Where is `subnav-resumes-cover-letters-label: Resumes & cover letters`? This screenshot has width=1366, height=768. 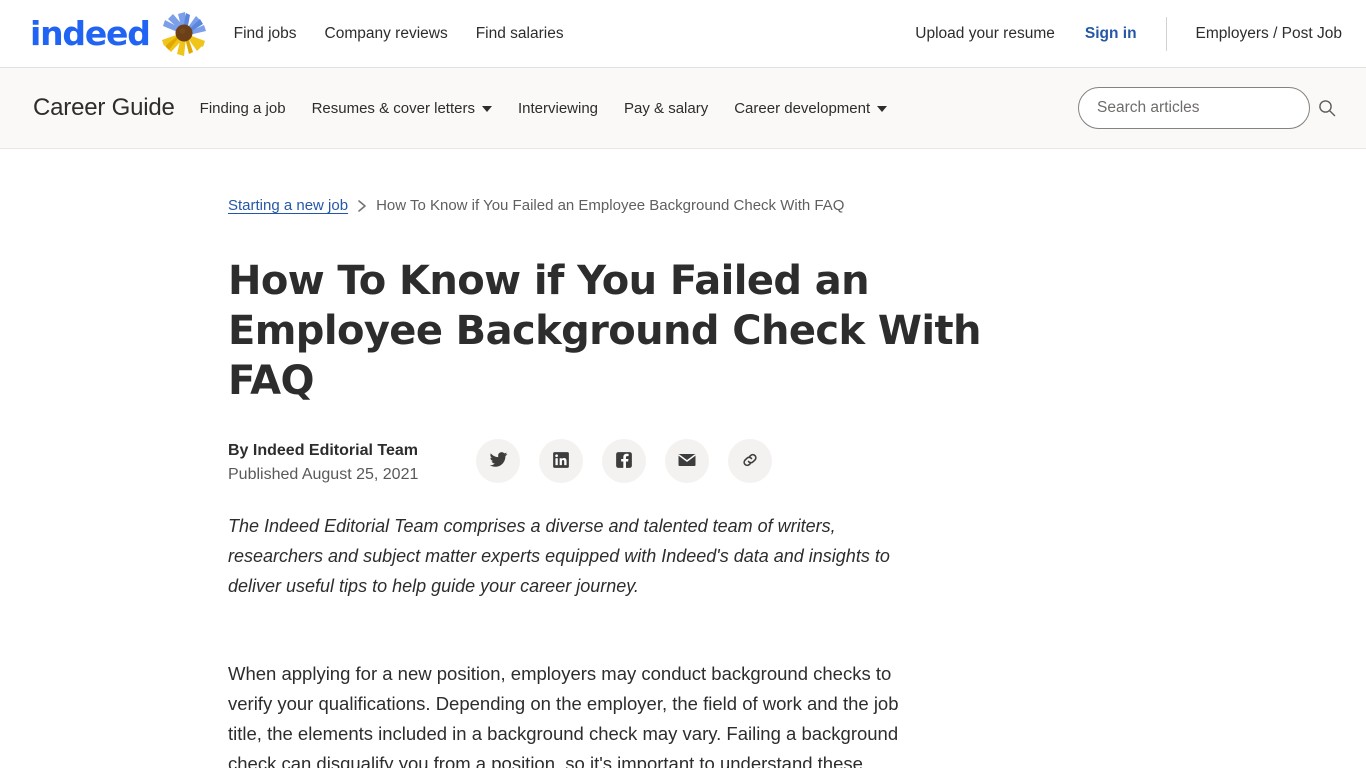
subnav-resumes-cover-letters-label: Resumes & cover letters is located at coordinates (393, 108).